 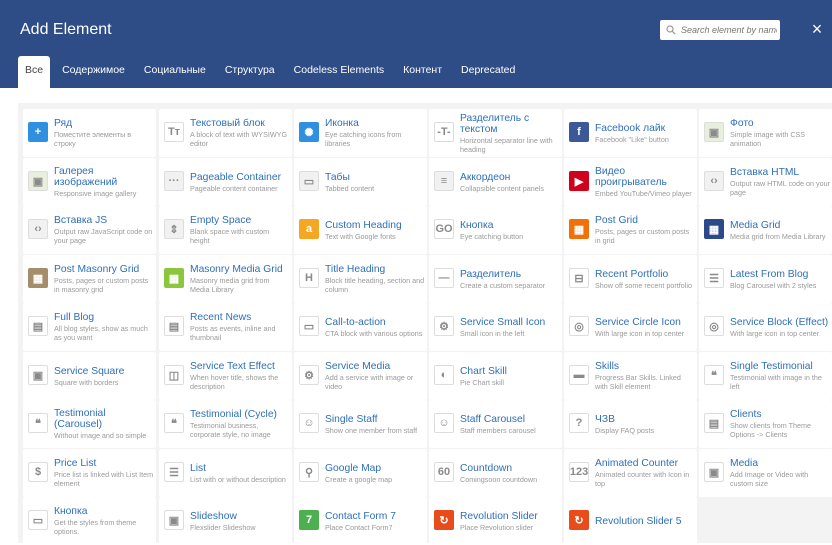 I want to click on element-text: Facebook лайк Facebook "Like" button, so click(x=645, y=133).